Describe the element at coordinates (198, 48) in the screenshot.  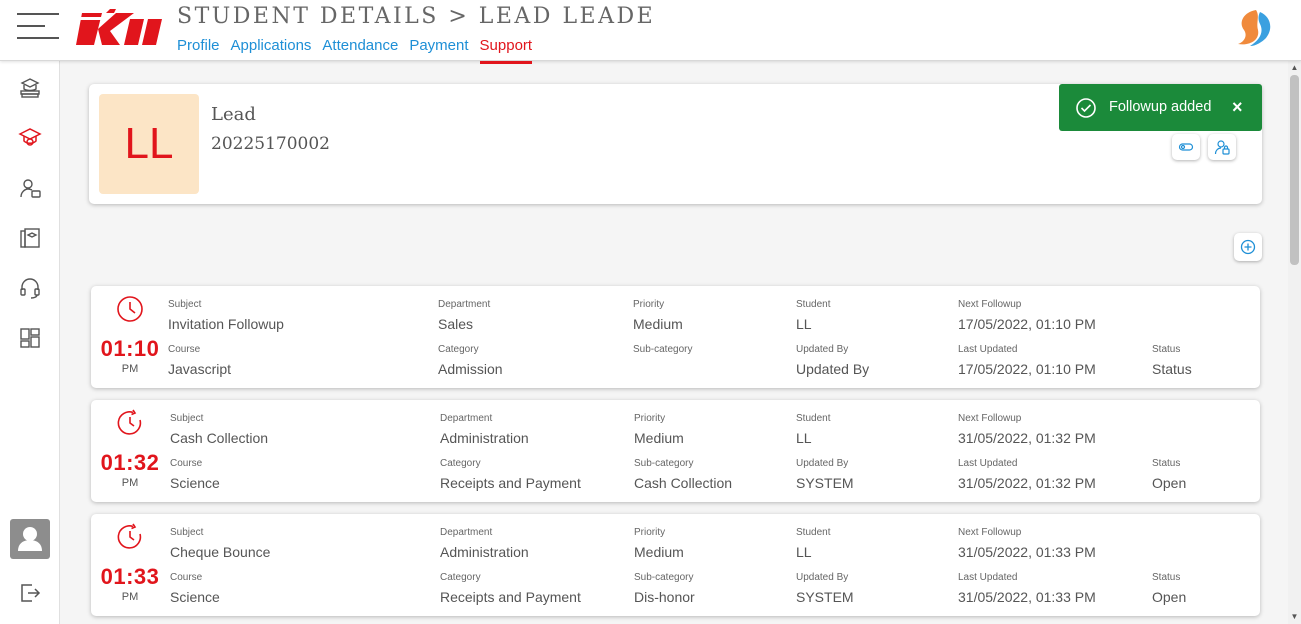
I see `tab-profile: Profile` at that location.